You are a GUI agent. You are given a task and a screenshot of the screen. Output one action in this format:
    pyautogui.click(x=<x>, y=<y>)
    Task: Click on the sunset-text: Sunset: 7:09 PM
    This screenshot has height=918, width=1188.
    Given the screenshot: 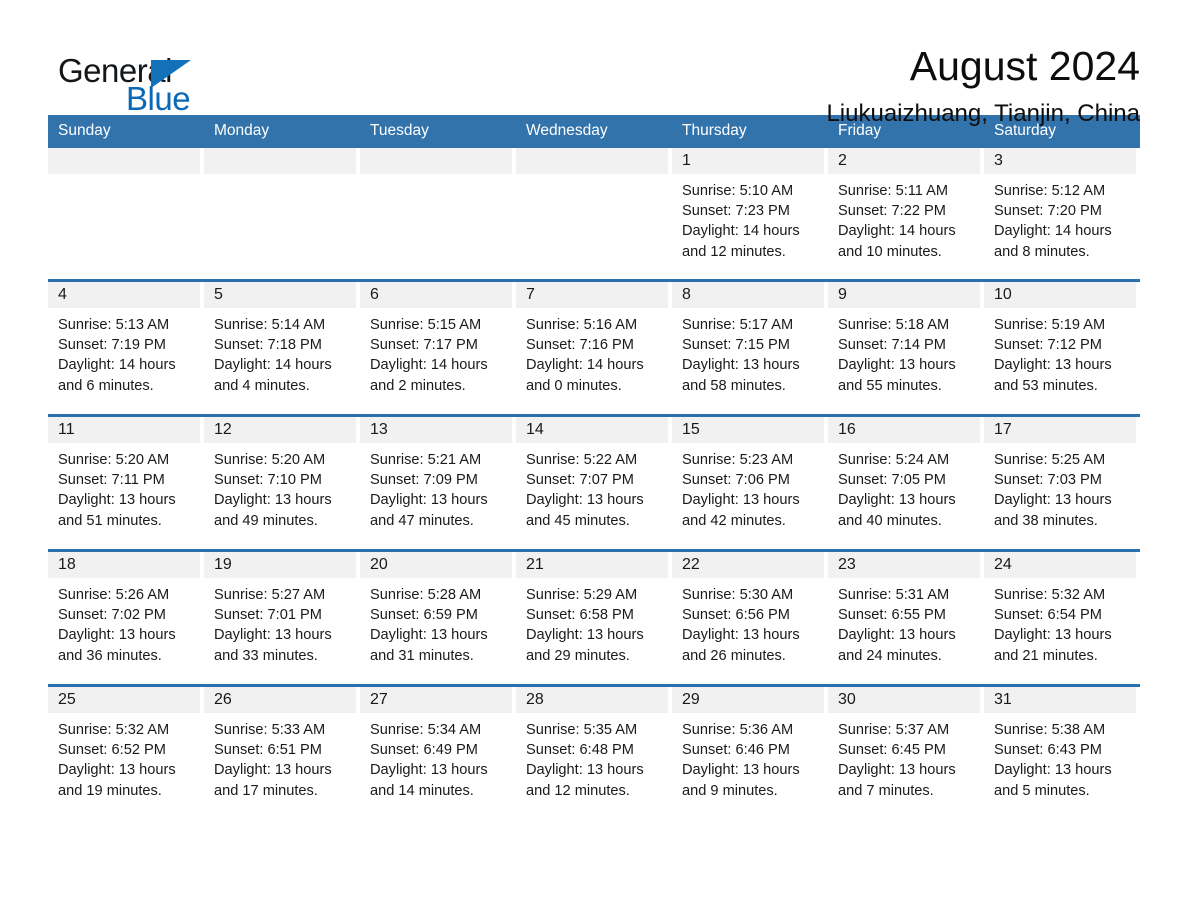 What is the action you would take?
    pyautogui.click(x=424, y=480)
    